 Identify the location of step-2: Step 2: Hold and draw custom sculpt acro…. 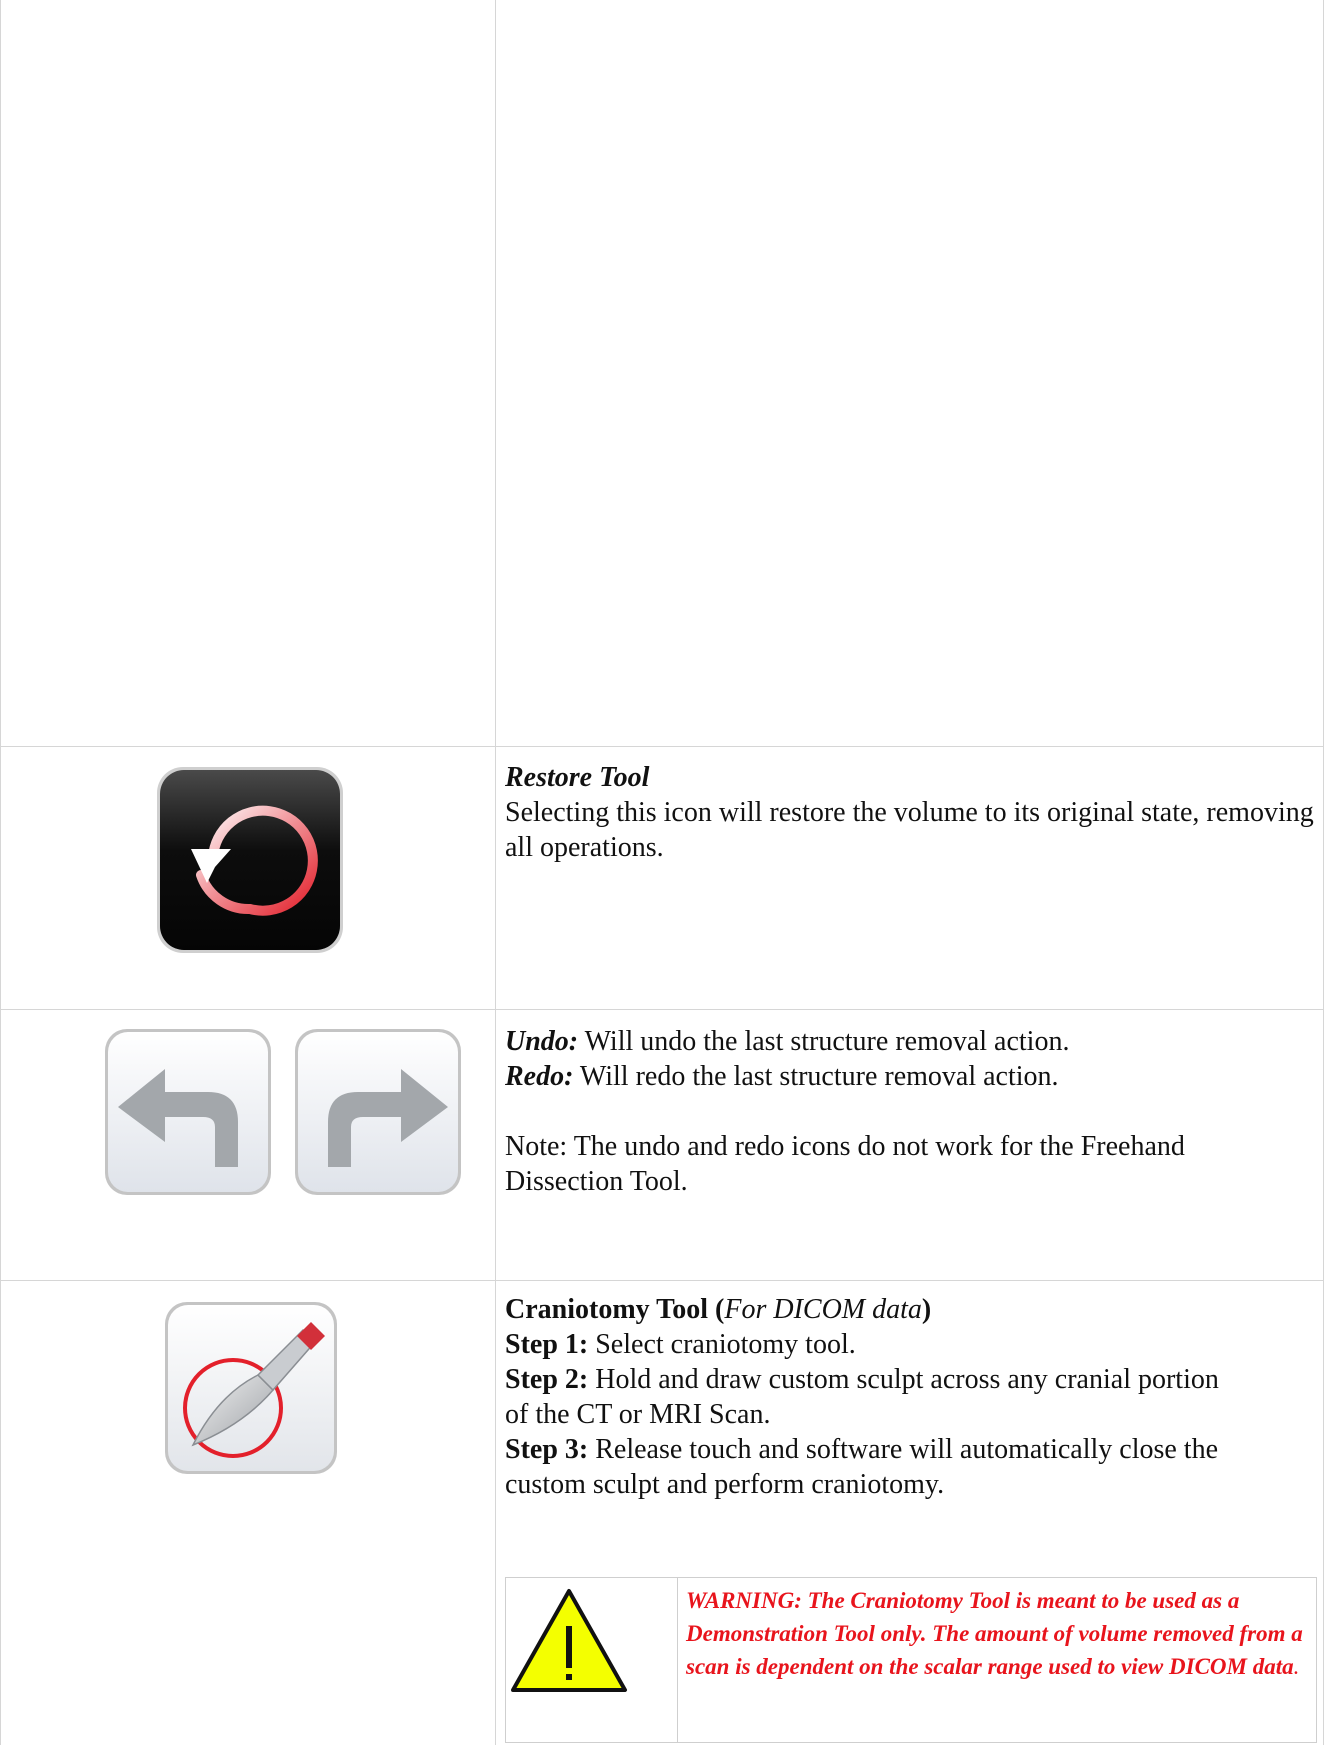
(862, 1397).